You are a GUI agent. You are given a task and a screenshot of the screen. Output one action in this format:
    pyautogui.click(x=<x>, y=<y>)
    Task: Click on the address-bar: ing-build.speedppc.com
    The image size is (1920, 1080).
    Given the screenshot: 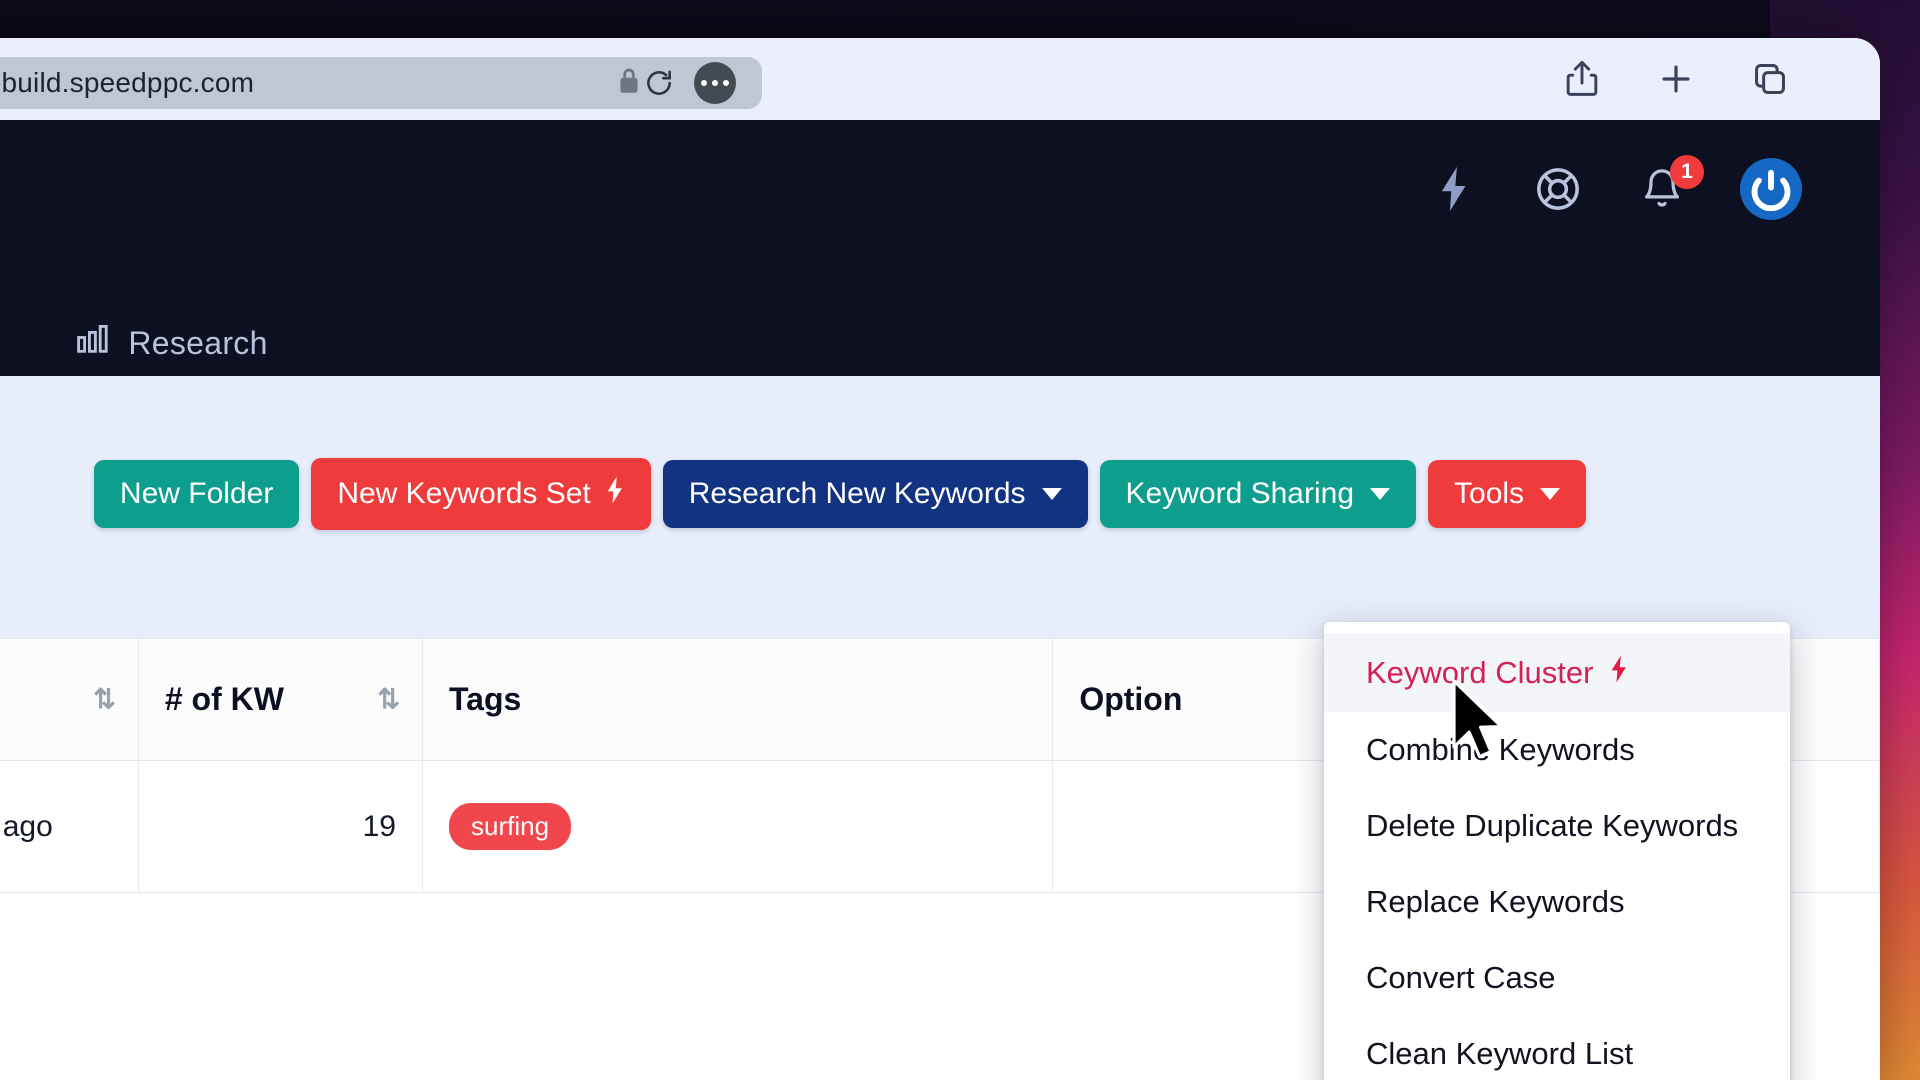 What is the action you would take?
    pyautogui.click(x=381, y=83)
    